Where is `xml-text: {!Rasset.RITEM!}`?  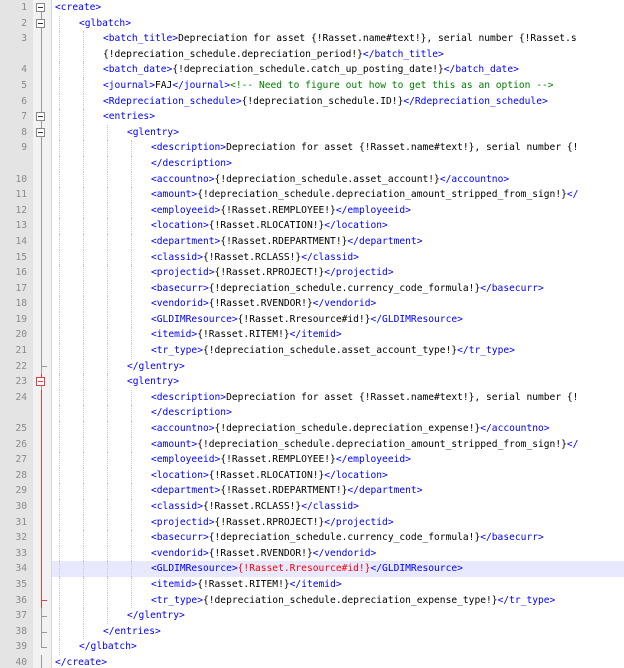 xml-text: {!Rasset.RITEM!} is located at coordinates (243, 335).